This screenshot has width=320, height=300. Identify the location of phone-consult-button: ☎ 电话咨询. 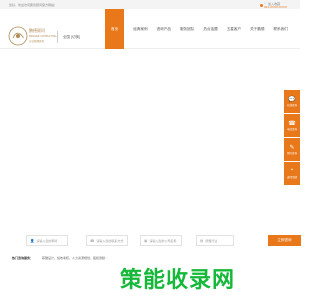
(292, 125).